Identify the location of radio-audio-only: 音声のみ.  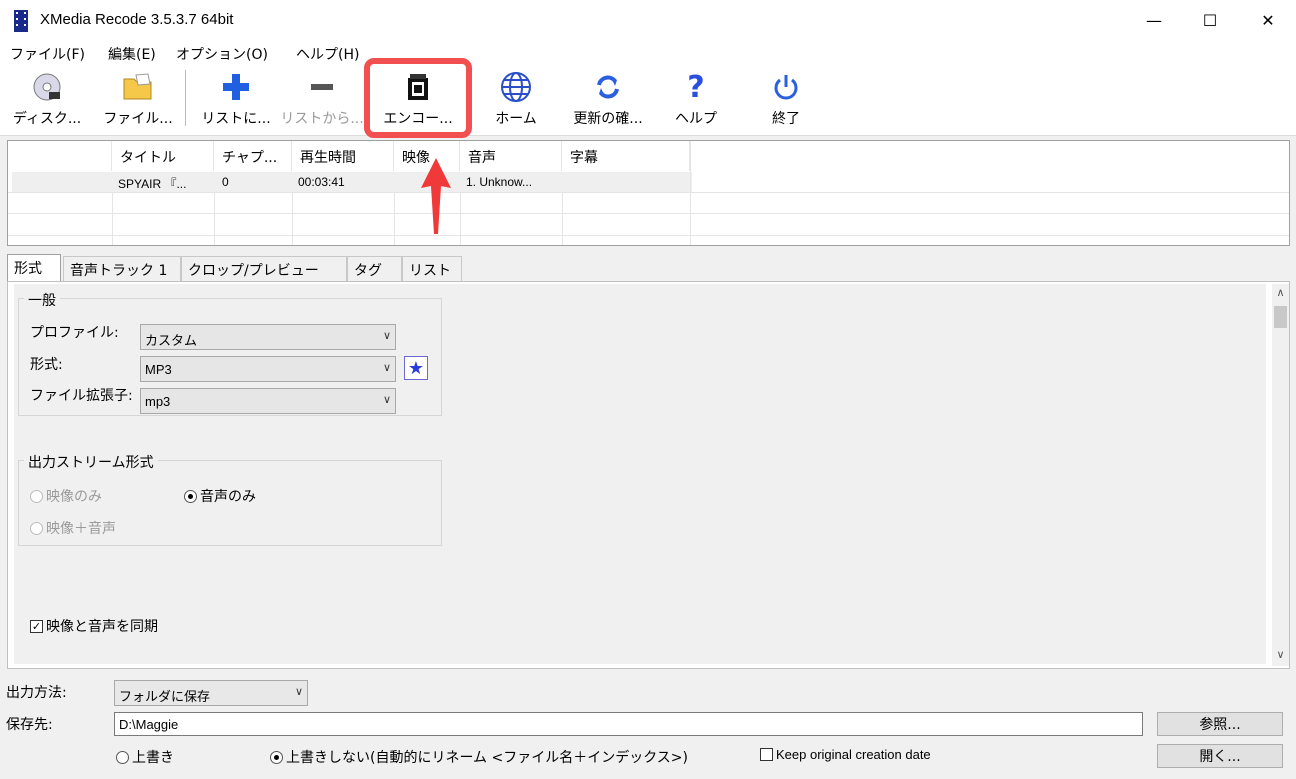
(220, 496).